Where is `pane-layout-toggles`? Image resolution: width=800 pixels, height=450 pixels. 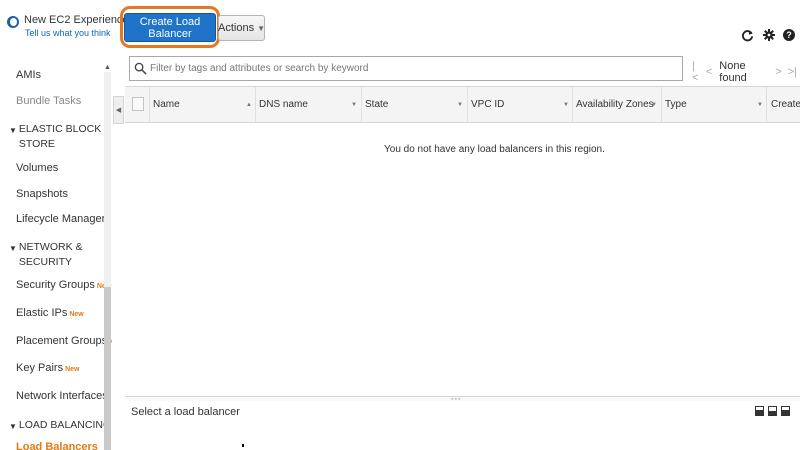
pane-layout-toggles is located at coordinates (770, 411).